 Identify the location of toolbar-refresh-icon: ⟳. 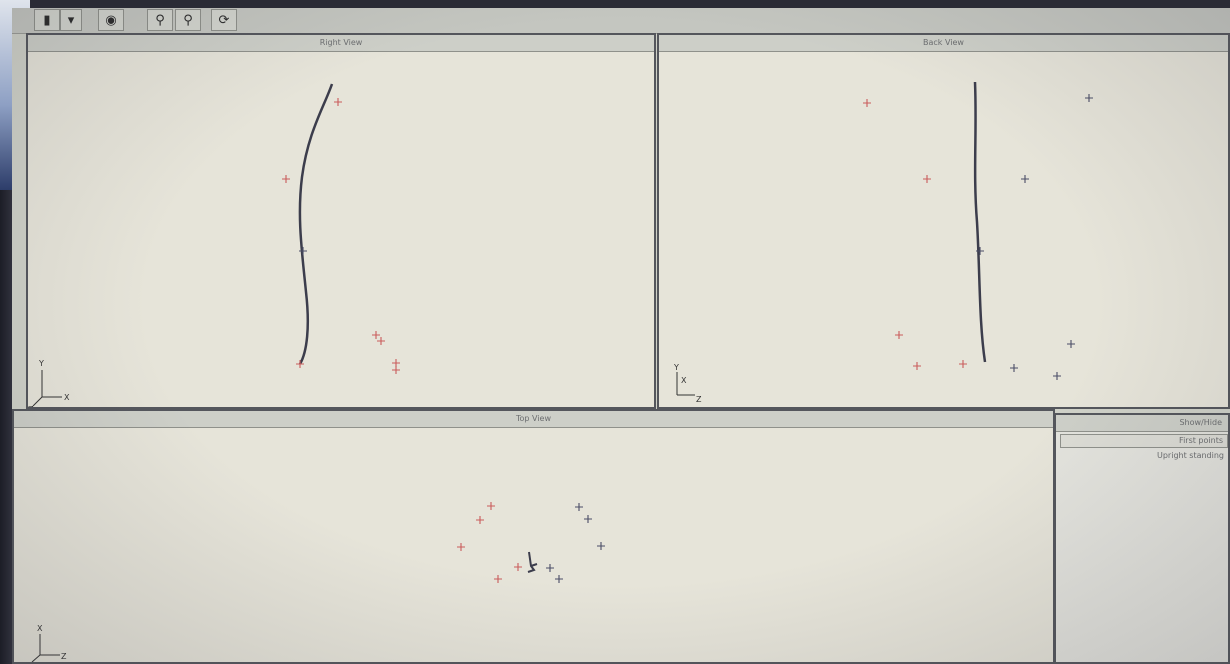
(224, 20).